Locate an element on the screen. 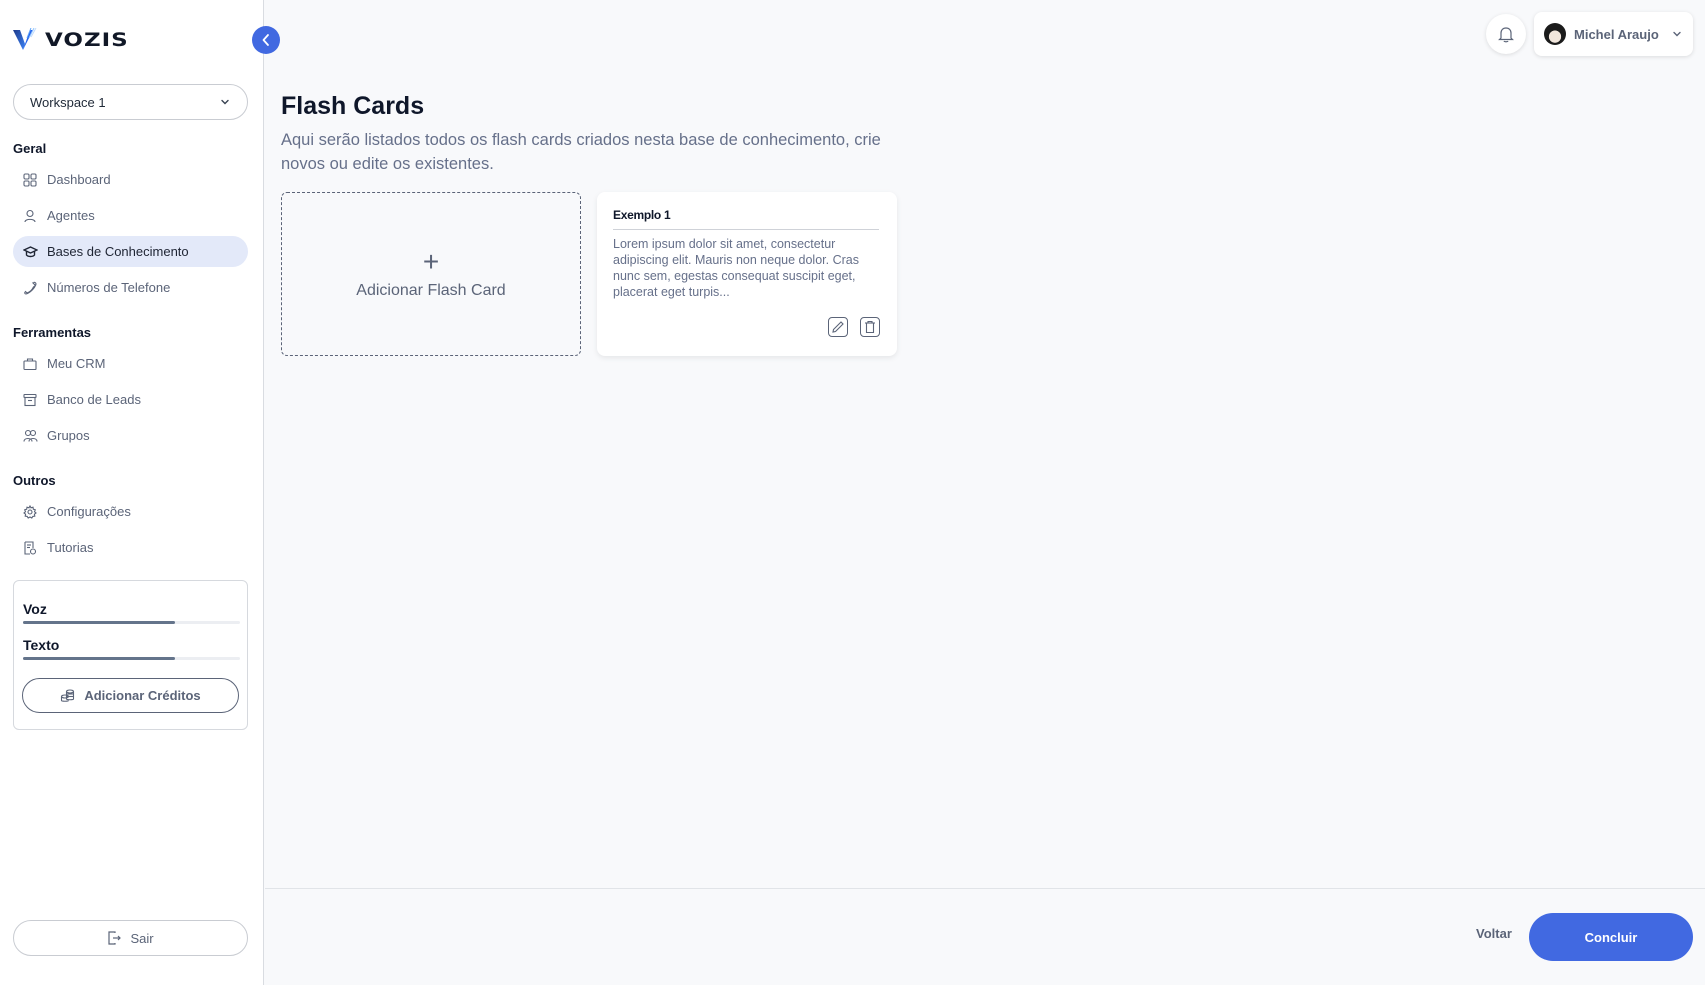 This screenshot has height=985, width=1705. sidebar-item-configuracoes: Configurações is located at coordinates (130, 511).